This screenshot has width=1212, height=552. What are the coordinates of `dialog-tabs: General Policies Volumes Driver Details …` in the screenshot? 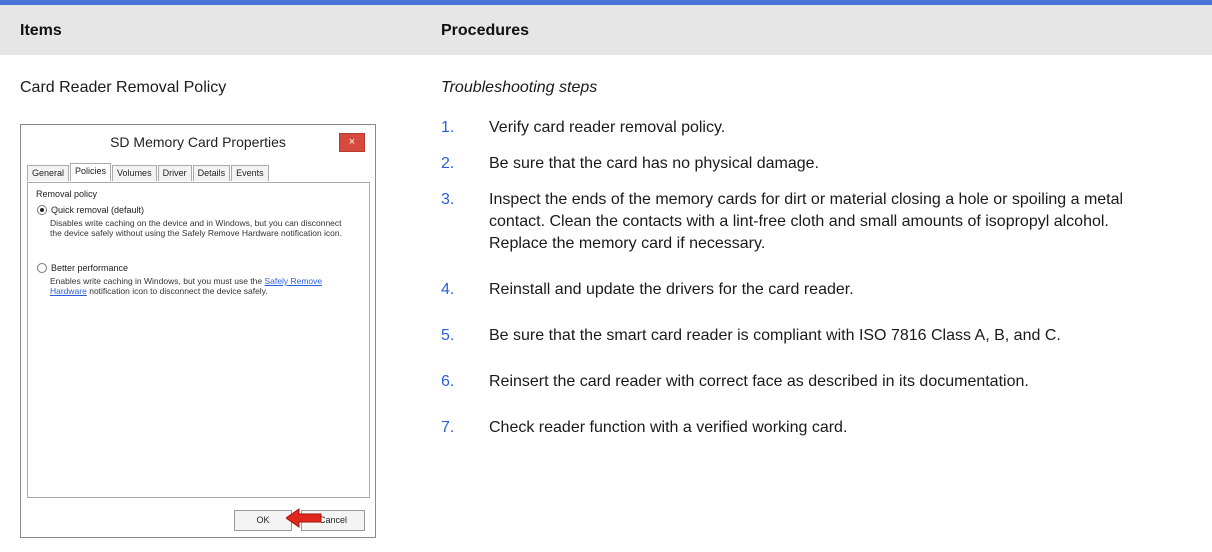 It's located at (148, 172).